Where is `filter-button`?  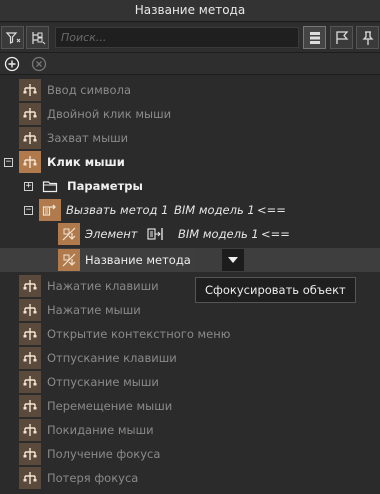 filter-button is located at coordinates (12, 37).